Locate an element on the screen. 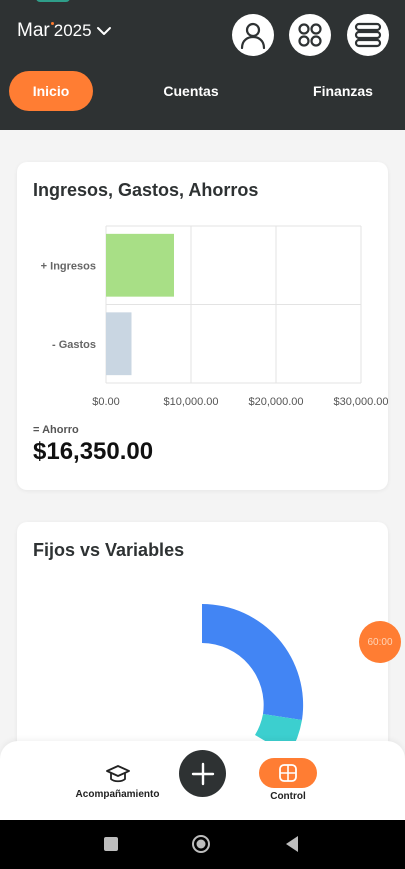 The width and height of the screenshot is (405, 869). plus-icon is located at coordinates (202, 773).